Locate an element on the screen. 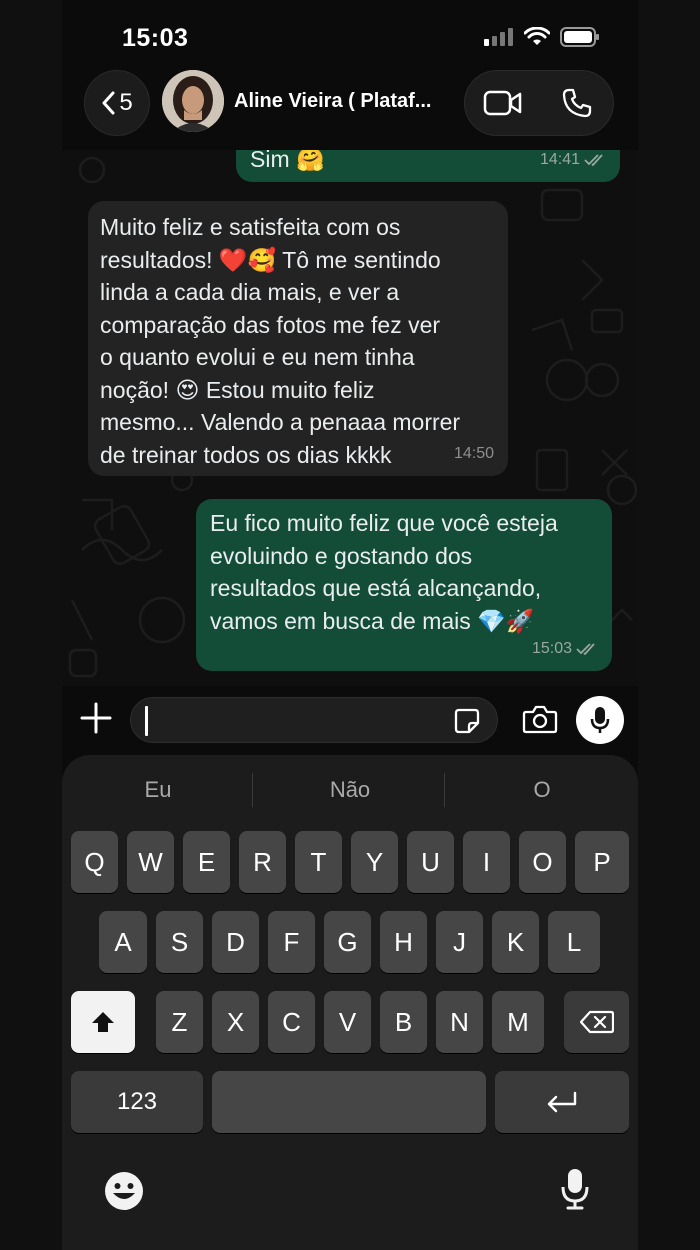  unread-count: 5 is located at coordinates (126, 102).